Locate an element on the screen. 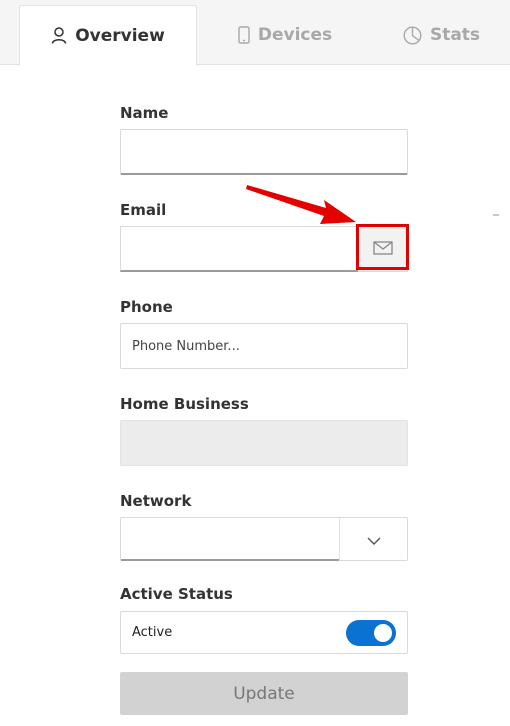 The image size is (510, 726). email-input-box is located at coordinates (239, 249).